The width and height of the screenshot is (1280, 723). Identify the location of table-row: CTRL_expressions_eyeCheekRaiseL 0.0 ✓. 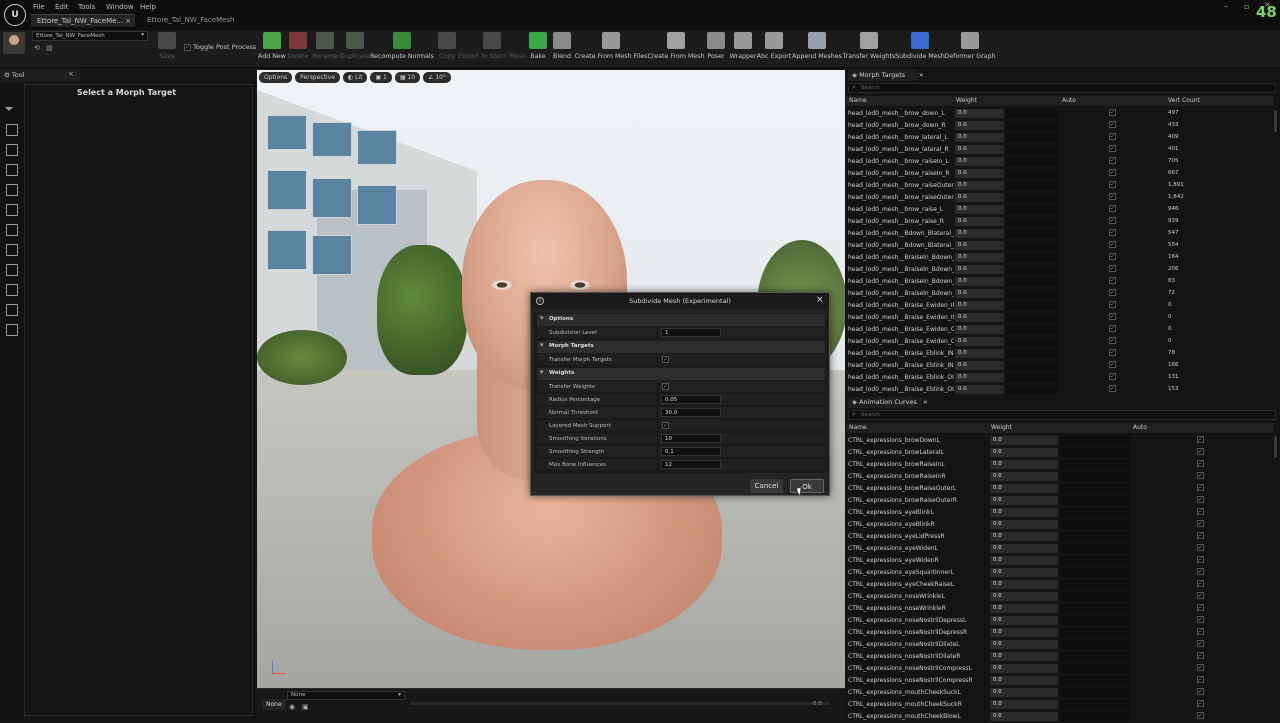
(1060, 585).